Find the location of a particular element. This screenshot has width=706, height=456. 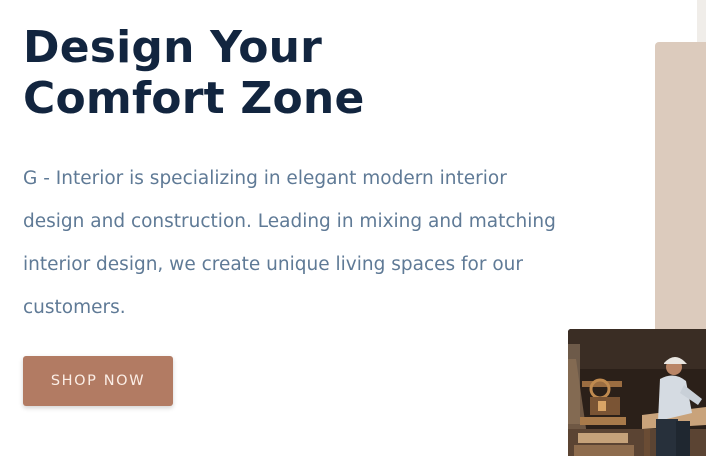

hero-title: Design Your Comfort Zone is located at coordinates (233, 73).